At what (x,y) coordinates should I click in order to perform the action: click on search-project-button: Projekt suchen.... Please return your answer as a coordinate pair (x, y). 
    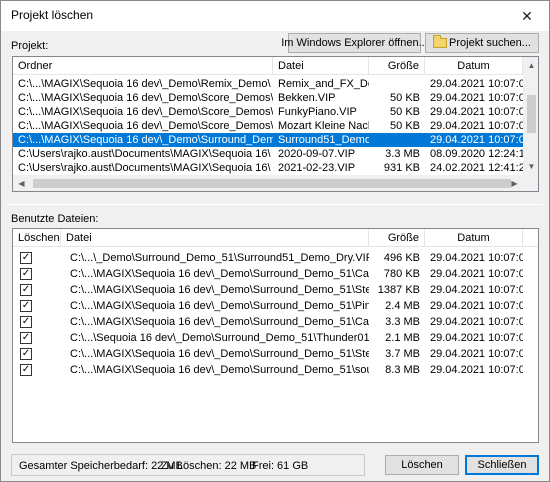
    Looking at the image, I should click on (482, 43).